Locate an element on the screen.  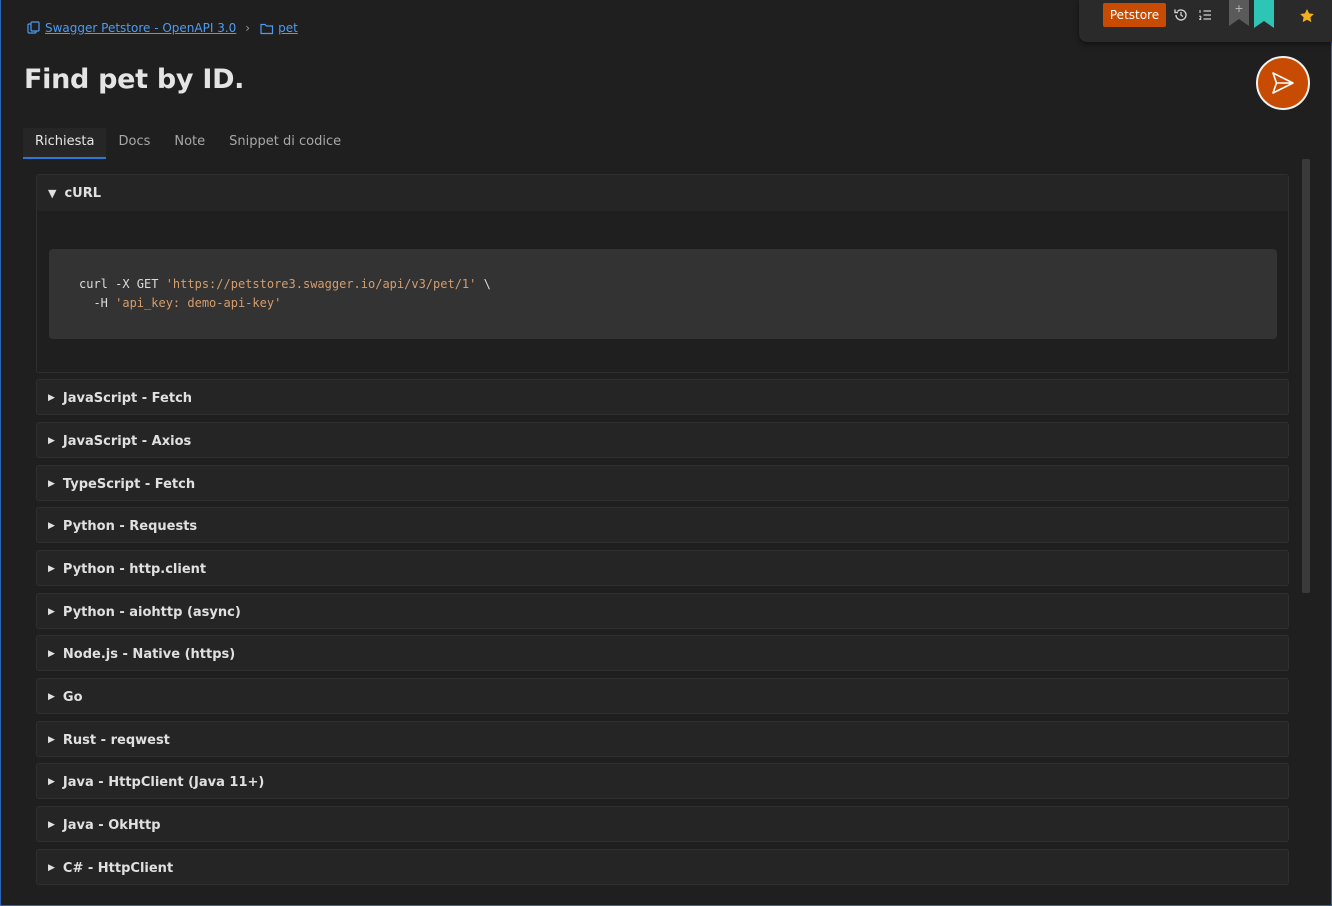
breadcrumb: Swagger Petstore - OpenAPI 3.0 › pet is located at coordinates (162, 28).